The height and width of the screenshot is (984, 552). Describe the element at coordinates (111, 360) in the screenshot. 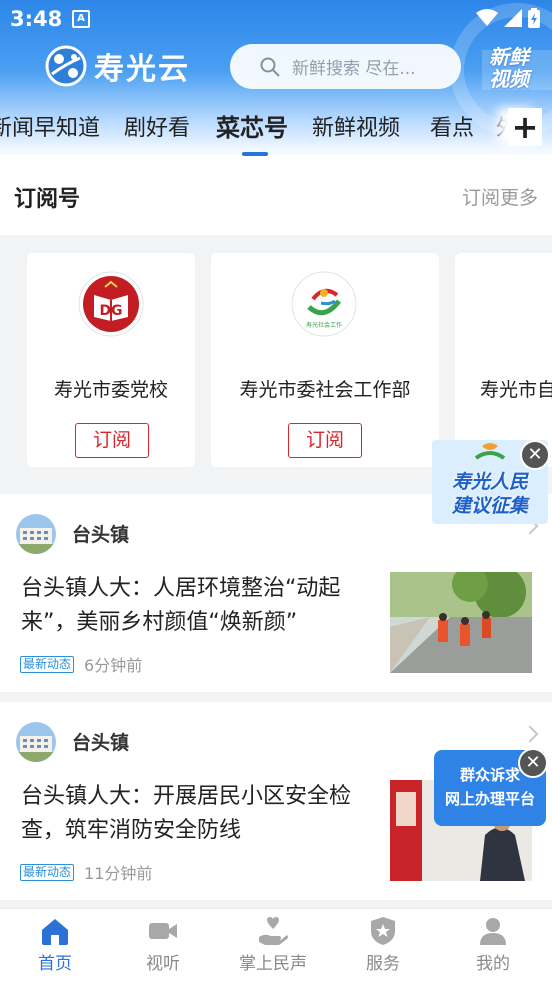

I see `subscription-card: DG 寿光市委党校 订阅` at that location.